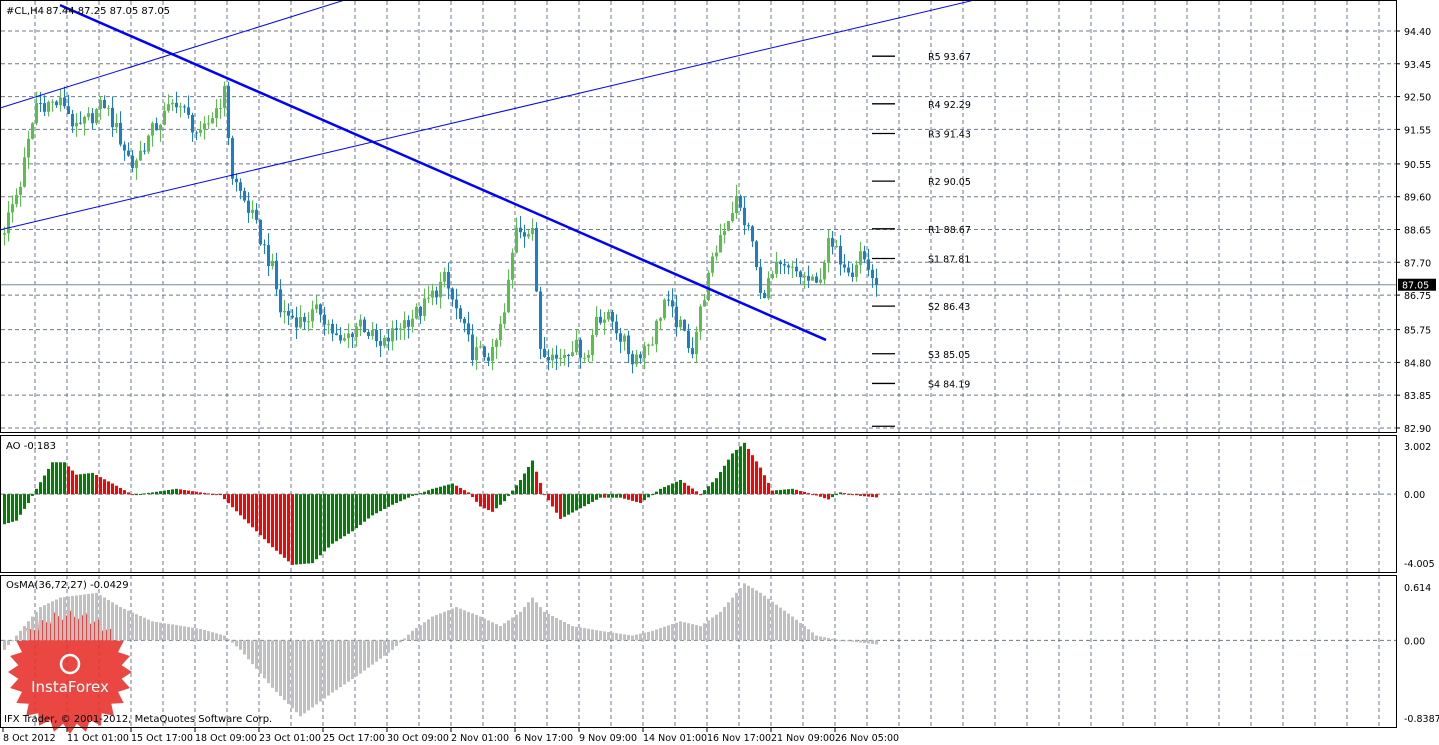 The width and height of the screenshot is (1439, 745). Describe the element at coordinates (480, 738) in the screenshot. I see `time-axis-label: 2 Nov 01:00` at that location.